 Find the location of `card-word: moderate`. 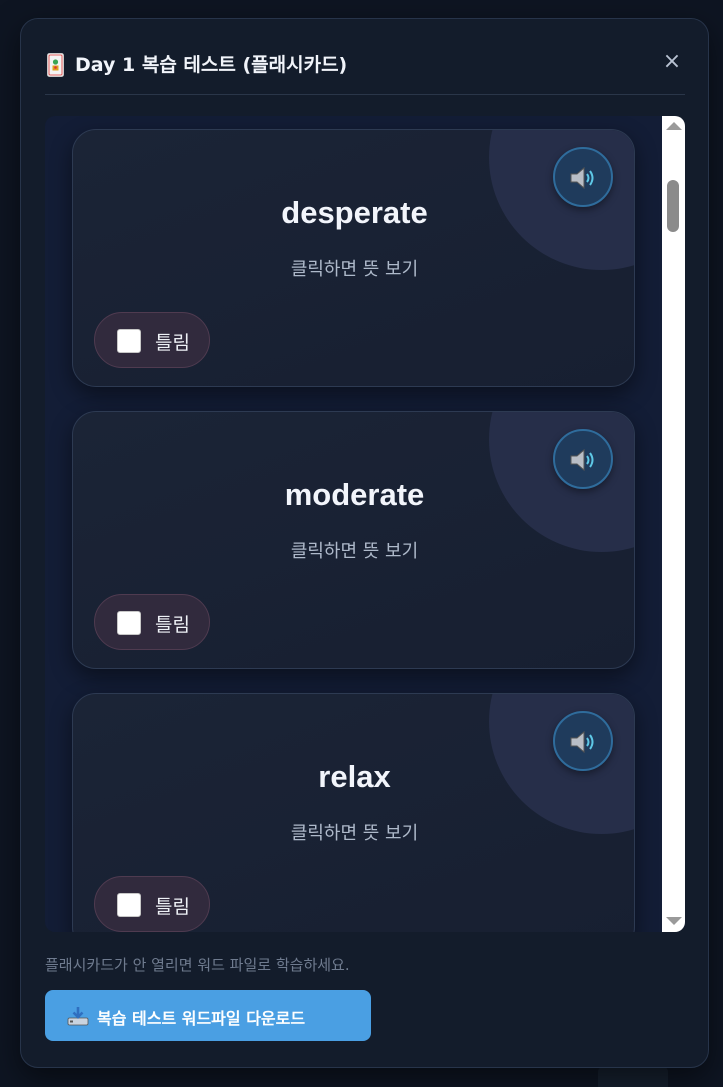

card-word: moderate is located at coordinates (354, 494).